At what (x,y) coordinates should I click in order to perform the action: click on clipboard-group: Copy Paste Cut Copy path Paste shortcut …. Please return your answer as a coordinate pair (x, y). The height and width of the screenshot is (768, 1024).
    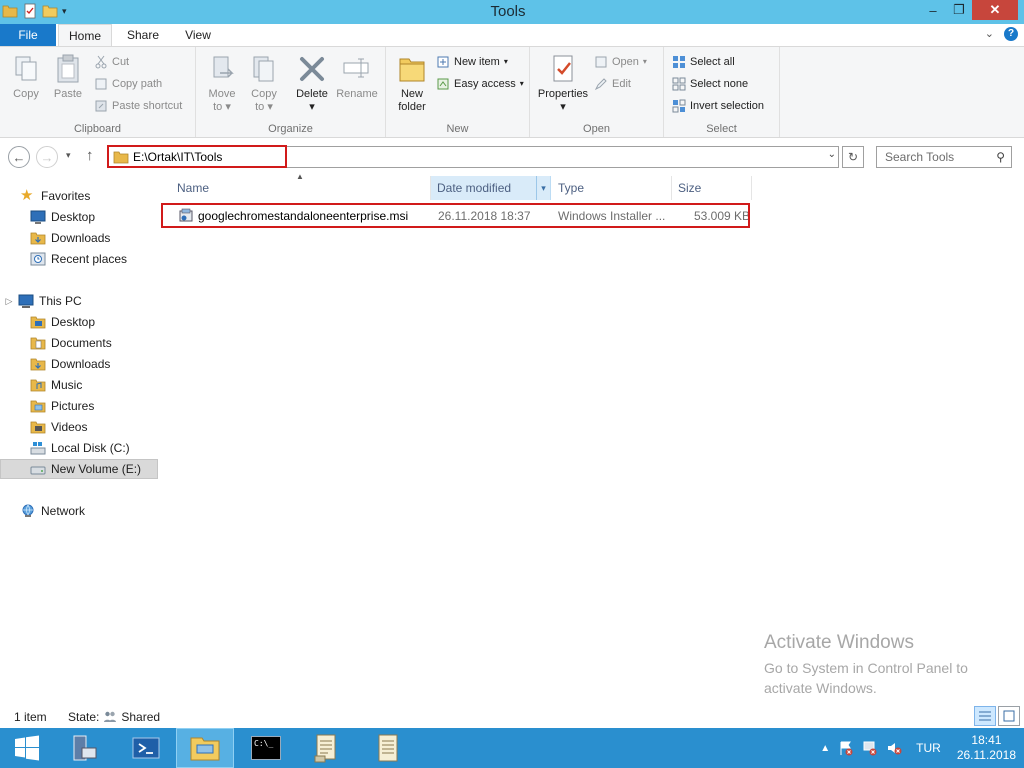
    Looking at the image, I should click on (98, 92).